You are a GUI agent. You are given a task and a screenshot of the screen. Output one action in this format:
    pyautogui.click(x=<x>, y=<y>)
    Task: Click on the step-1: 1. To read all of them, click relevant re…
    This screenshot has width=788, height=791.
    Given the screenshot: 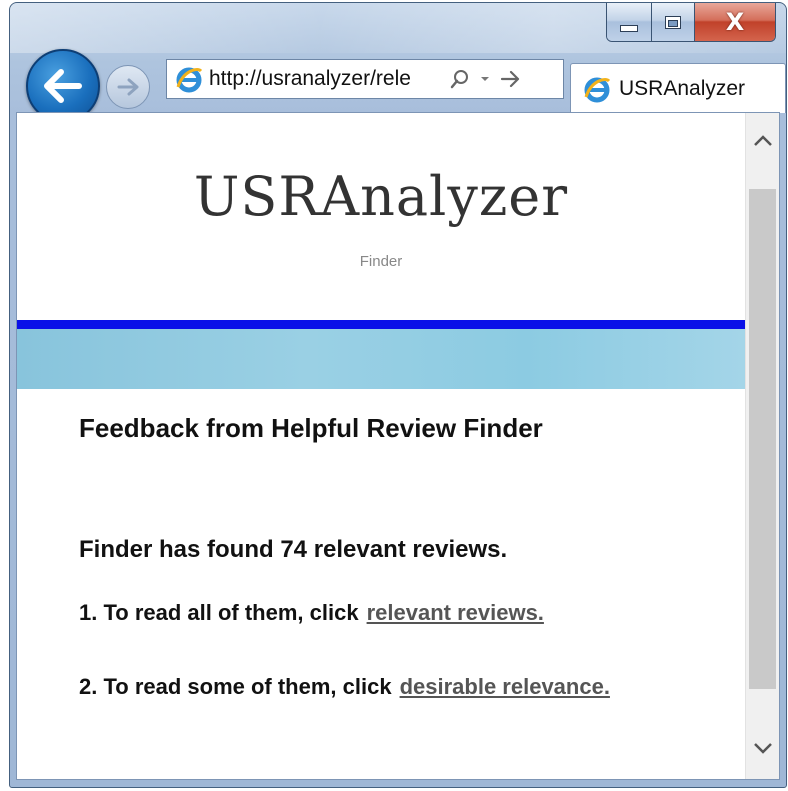 What is the action you would take?
    pyautogui.click(x=402, y=613)
    